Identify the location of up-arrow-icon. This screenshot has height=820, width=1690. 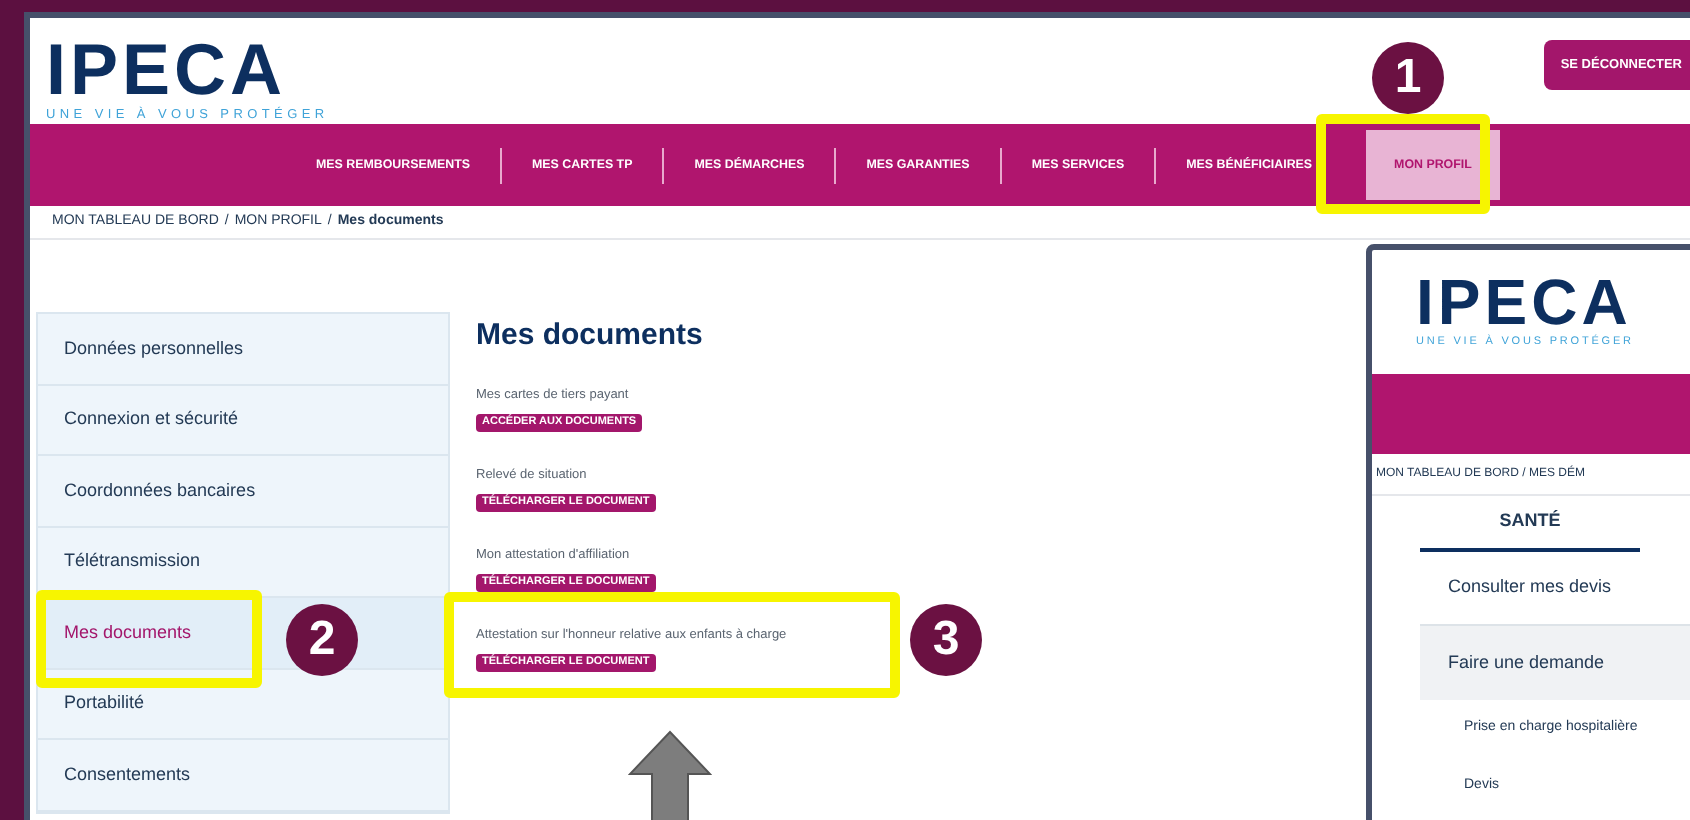
(670, 775).